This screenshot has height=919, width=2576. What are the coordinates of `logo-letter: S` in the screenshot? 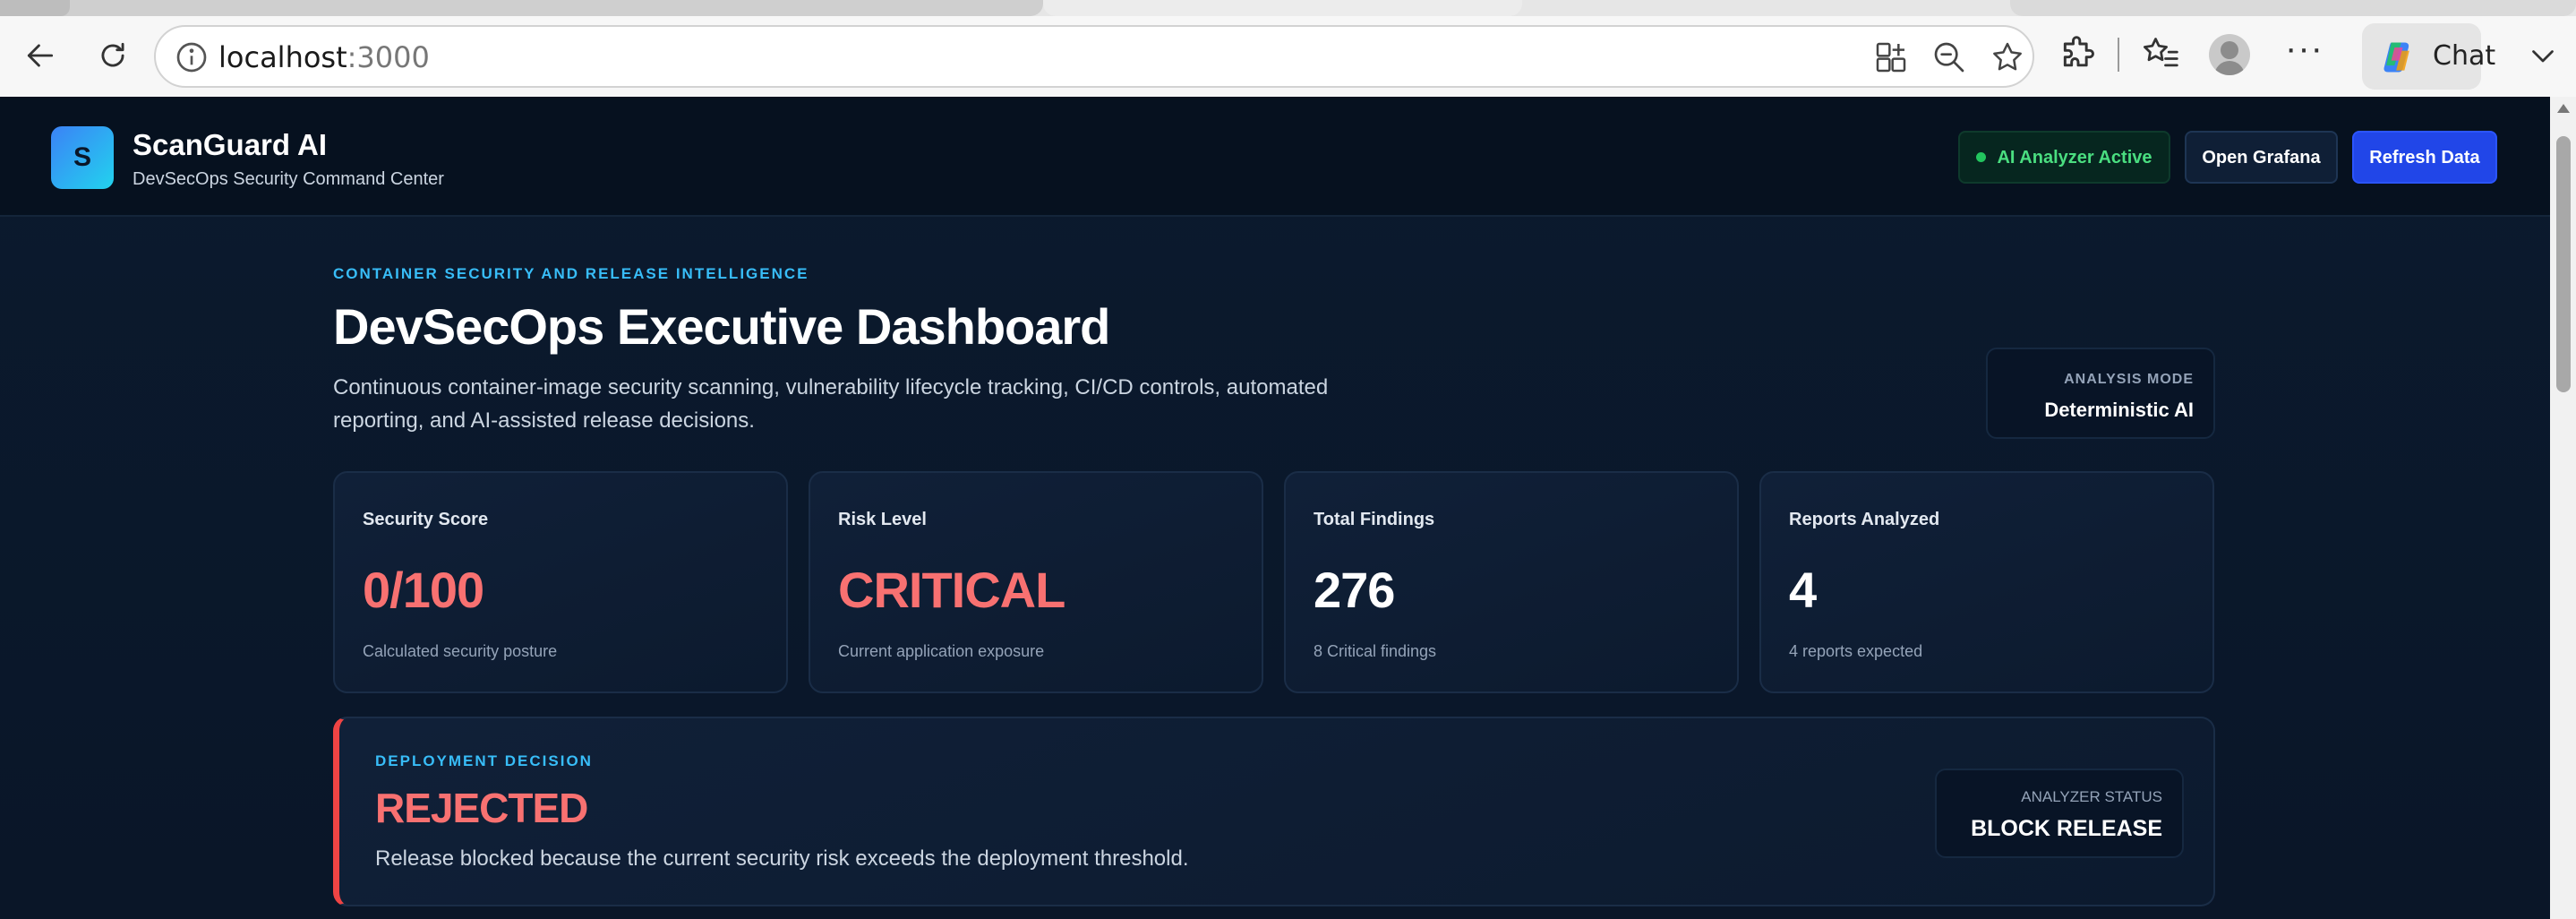 It's located at (82, 157).